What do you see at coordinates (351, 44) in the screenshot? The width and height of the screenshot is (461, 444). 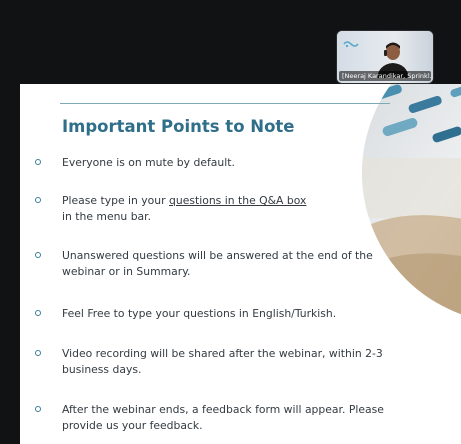 I see `company-logo-icon` at bounding box center [351, 44].